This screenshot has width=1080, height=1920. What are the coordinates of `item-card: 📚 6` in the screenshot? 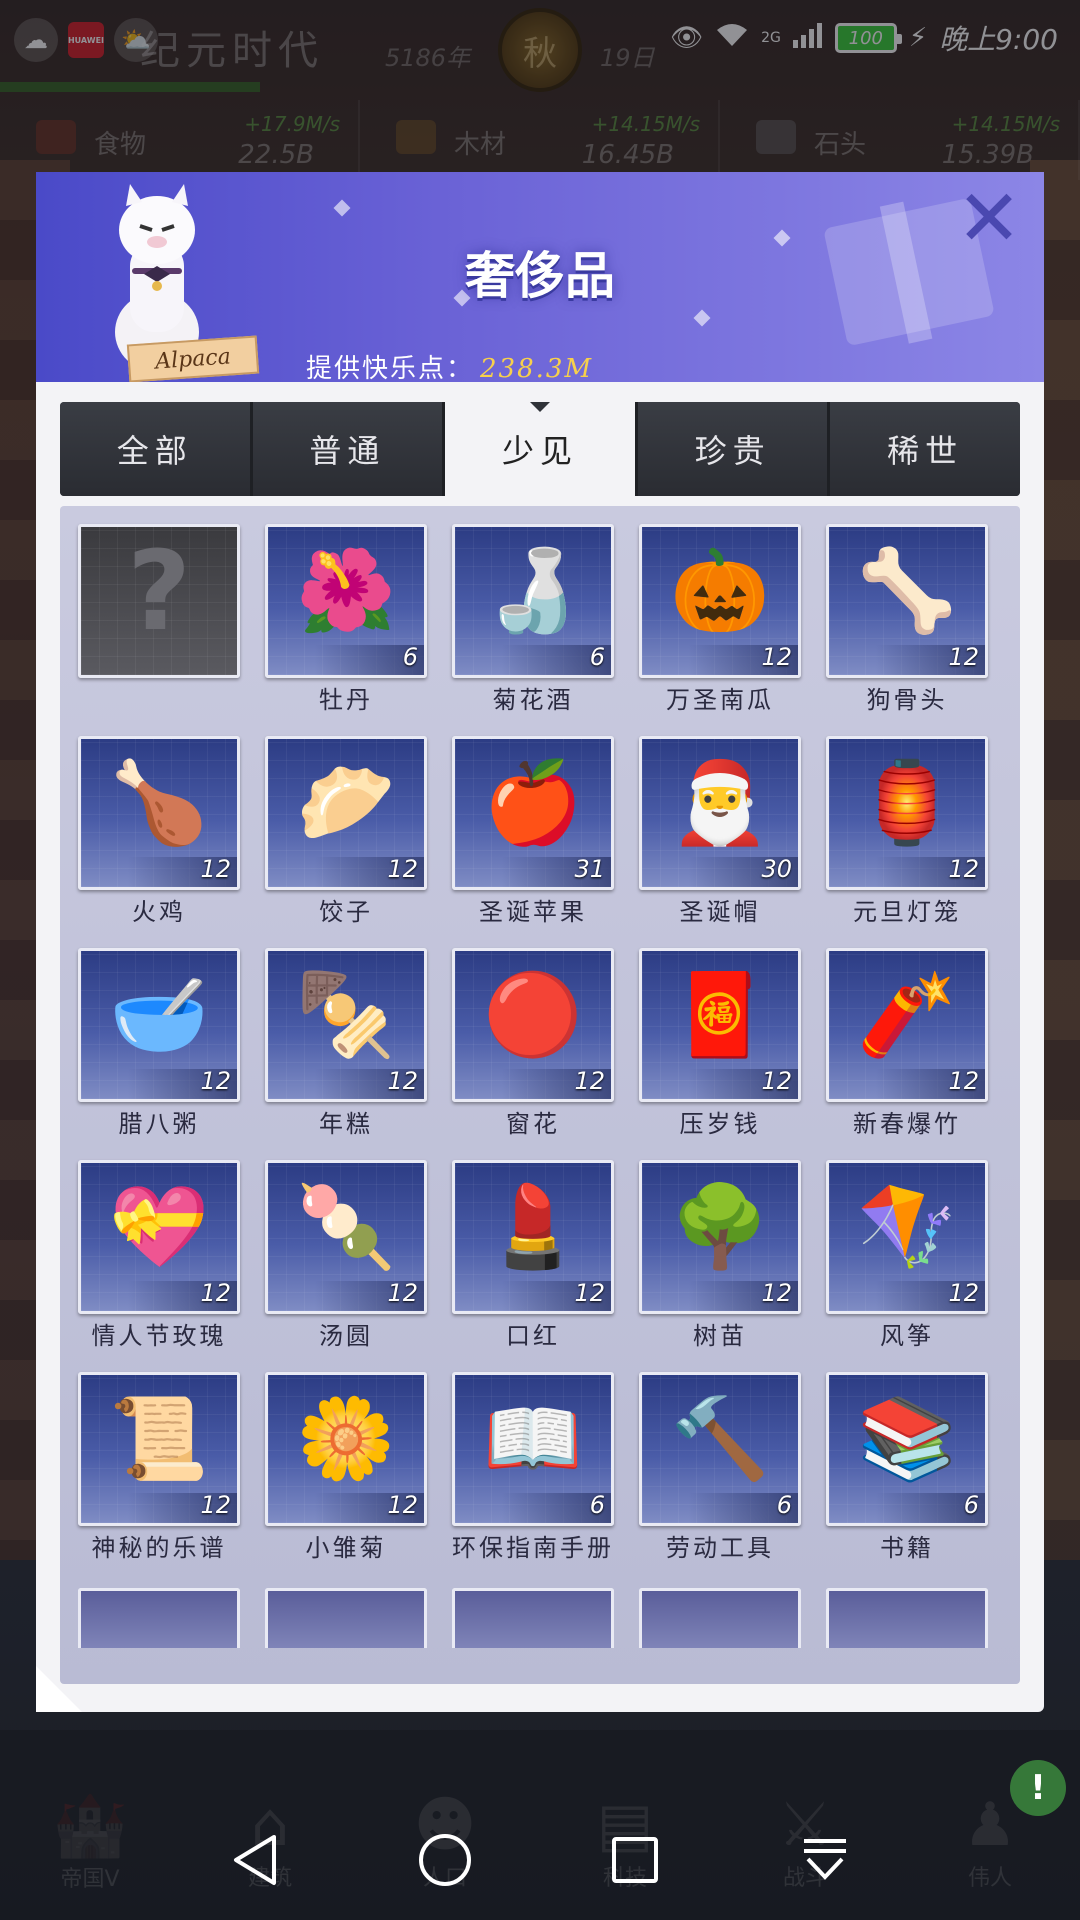 It's located at (907, 1449).